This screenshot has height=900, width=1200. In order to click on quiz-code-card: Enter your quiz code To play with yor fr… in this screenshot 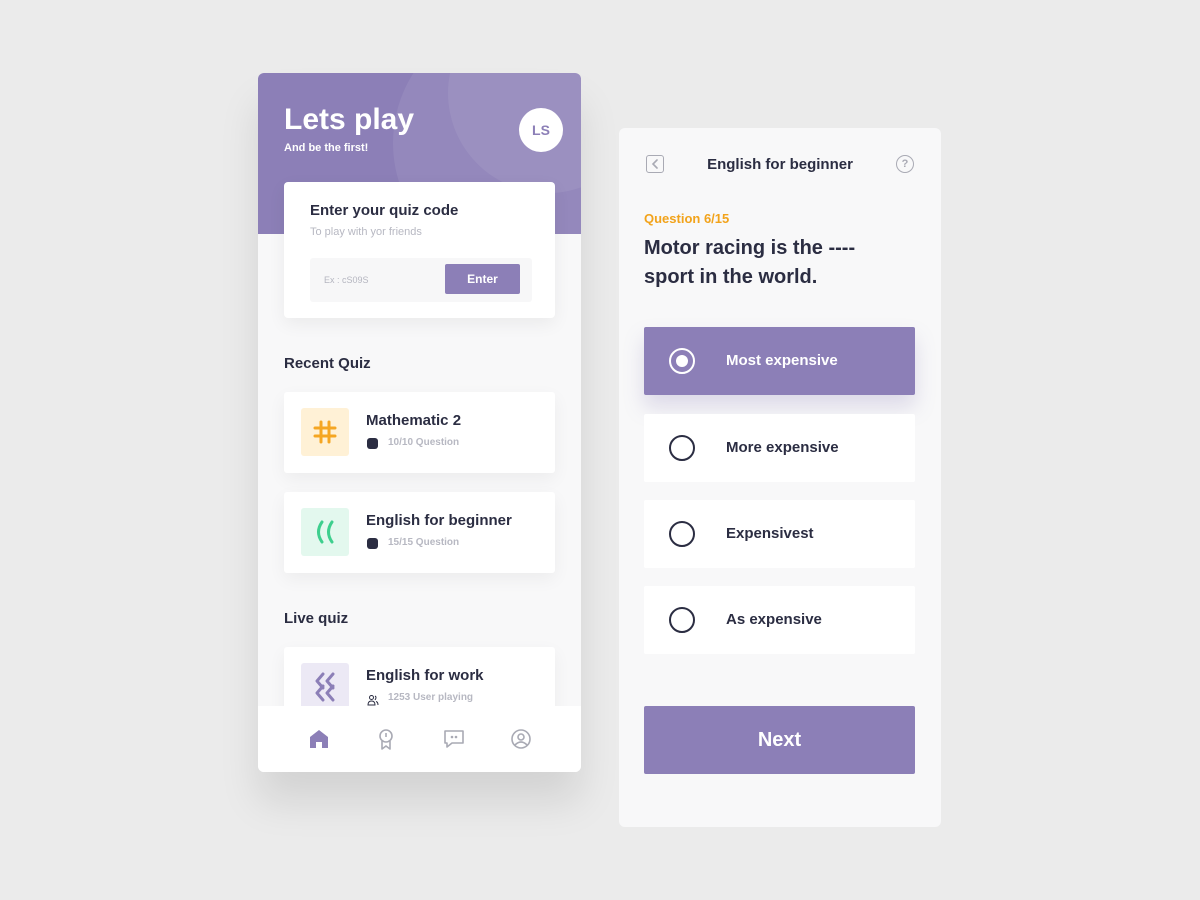, I will do `click(419, 250)`.